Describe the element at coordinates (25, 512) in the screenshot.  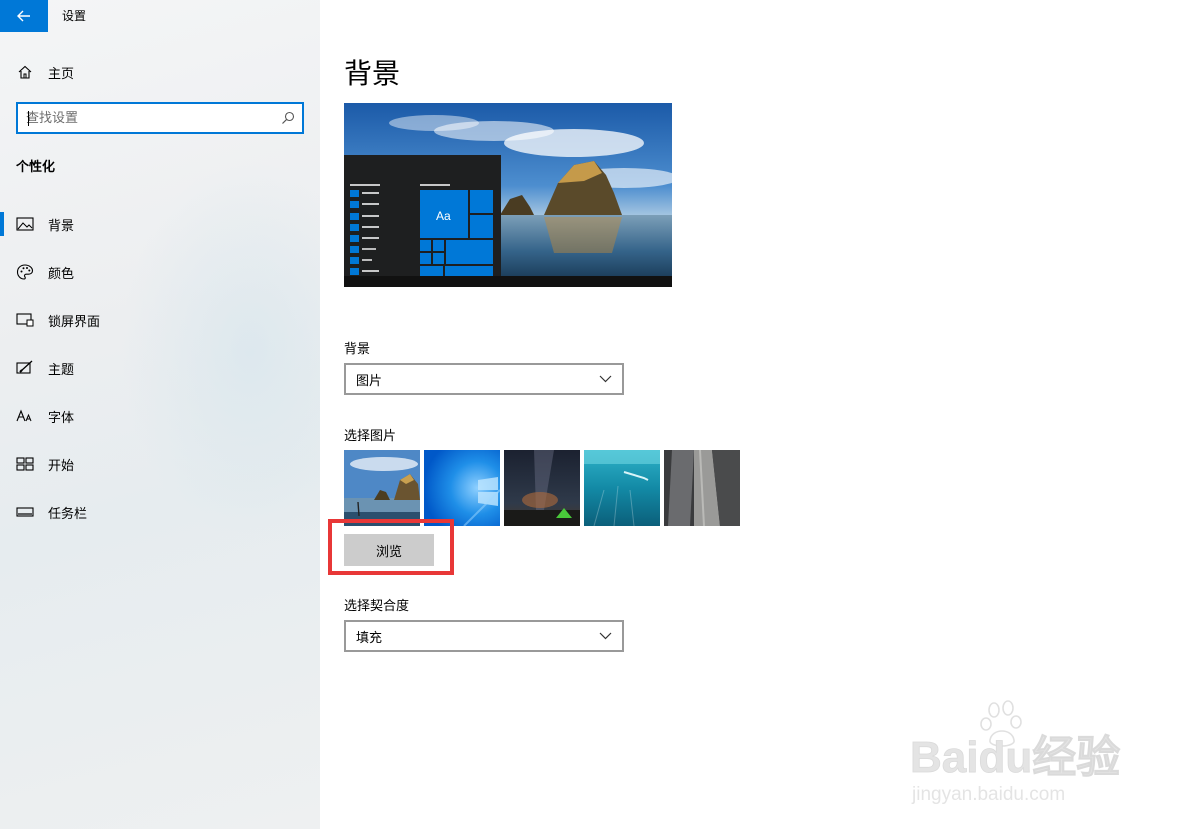
I see `taskbar-icon` at that location.